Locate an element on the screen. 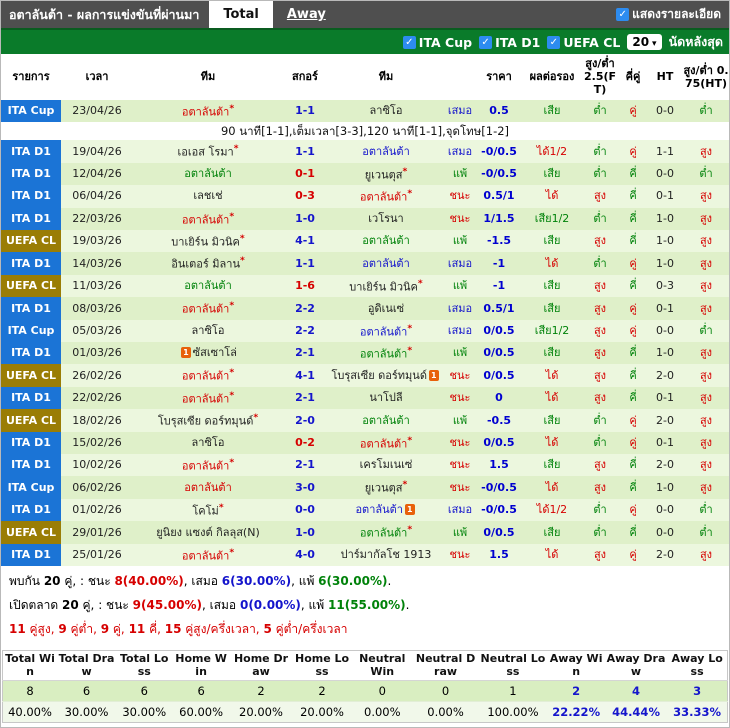 Image resolution: width=730 pixels, height=728 pixels. summary-segment: คู่ต่ำ/ครึ่งเวลา is located at coordinates (309, 629).